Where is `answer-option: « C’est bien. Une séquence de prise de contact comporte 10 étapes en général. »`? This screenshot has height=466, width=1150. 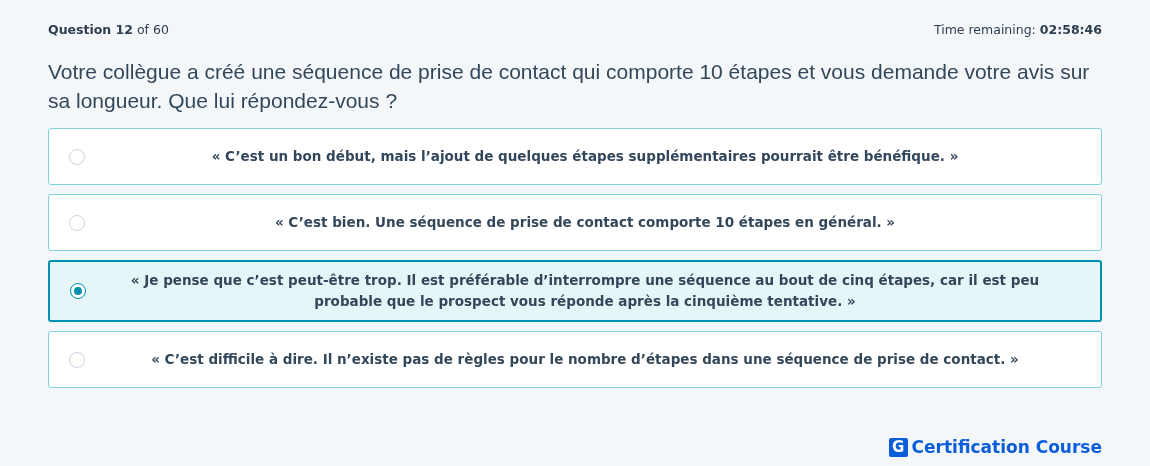 answer-option: « C’est bien. Une séquence de prise de contact comporte 10 étapes en général. » is located at coordinates (575, 222).